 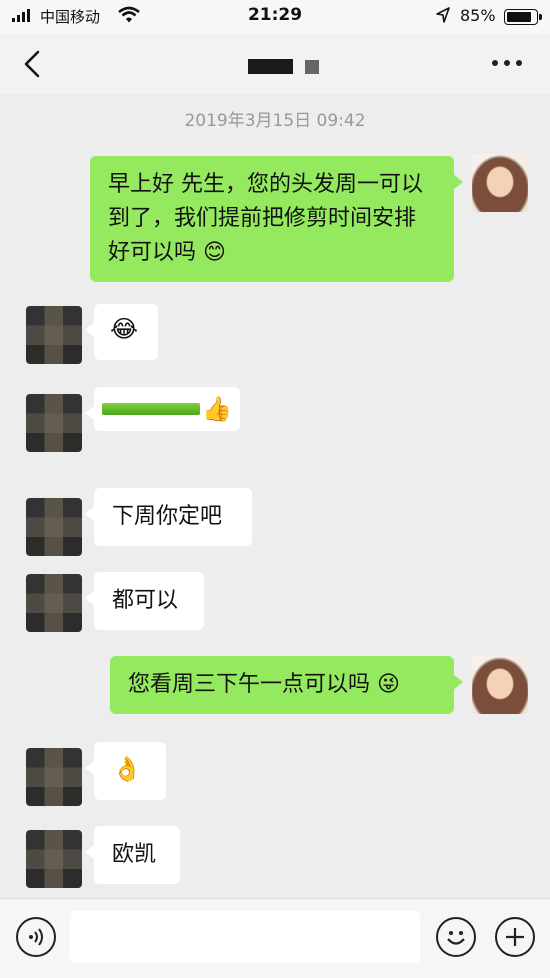 I want to click on message-text: 都可以, so click(x=145, y=600).